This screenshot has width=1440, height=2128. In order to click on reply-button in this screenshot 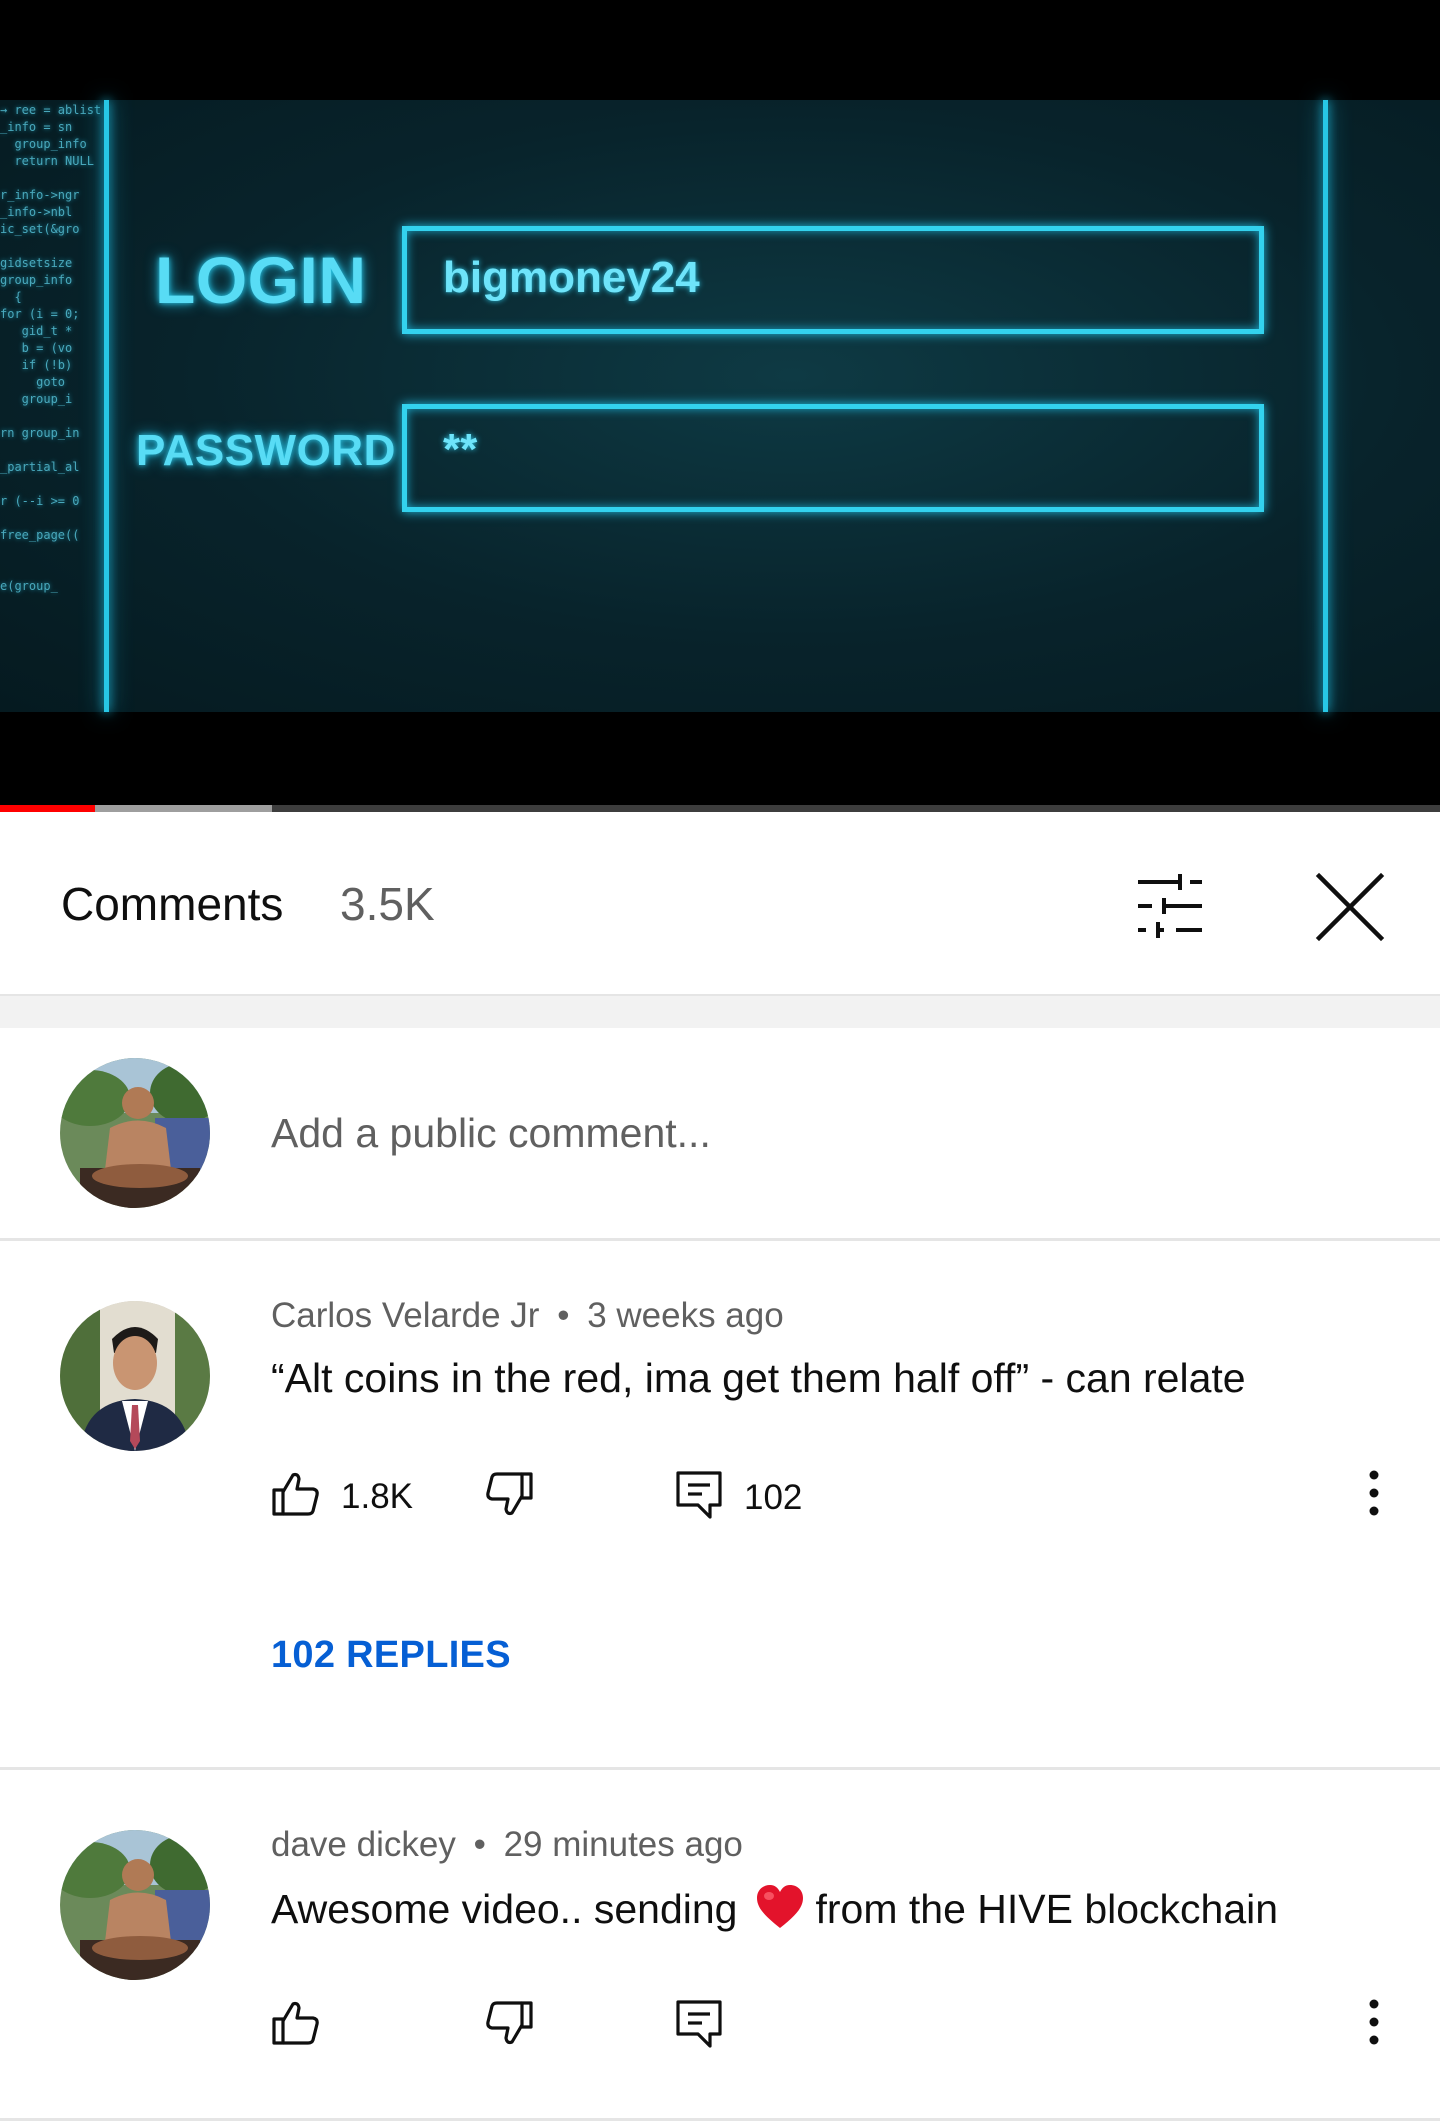, I will do `click(699, 2026)`.